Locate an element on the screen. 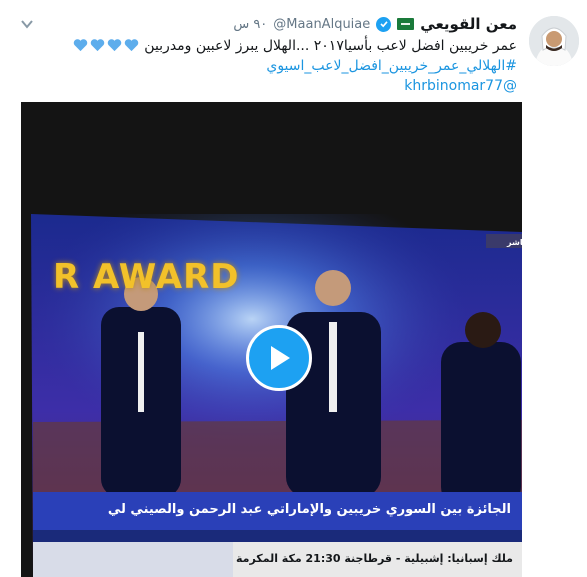 The image size is (587, 577). live-tag: مباشر is located at coordinates (514, 242).